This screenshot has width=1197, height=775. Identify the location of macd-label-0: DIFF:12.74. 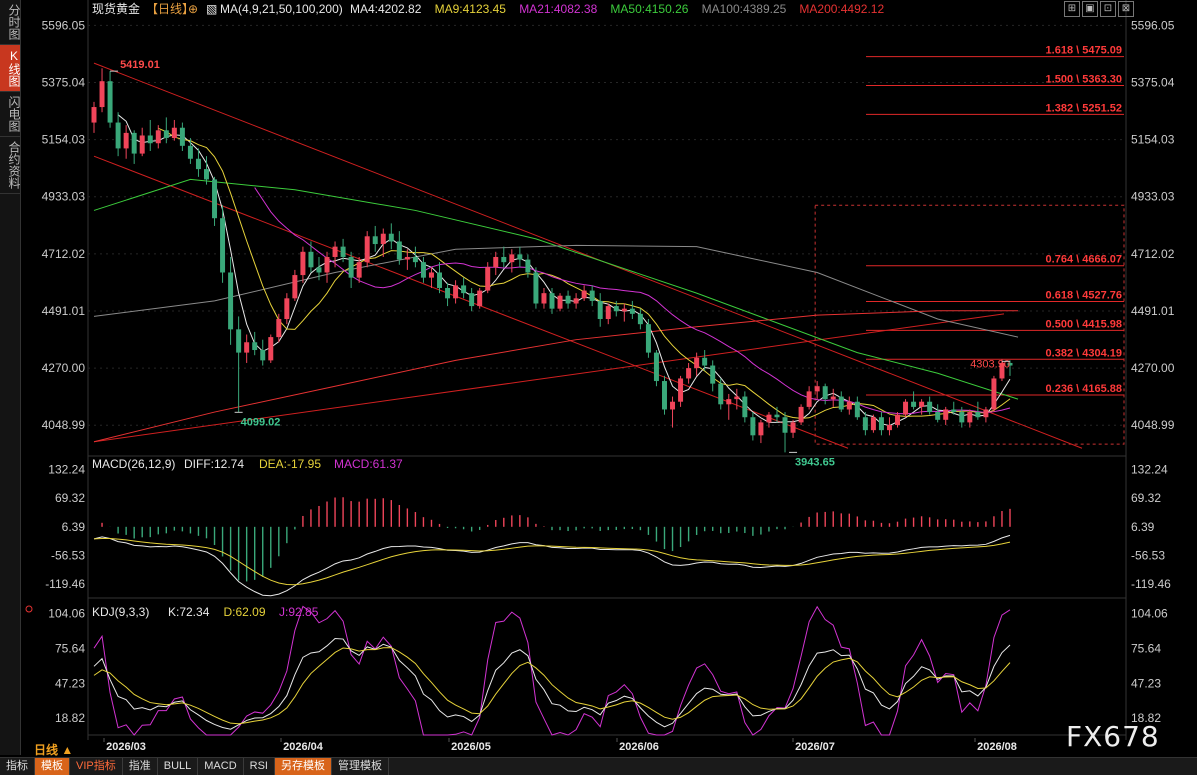
(214, 464).